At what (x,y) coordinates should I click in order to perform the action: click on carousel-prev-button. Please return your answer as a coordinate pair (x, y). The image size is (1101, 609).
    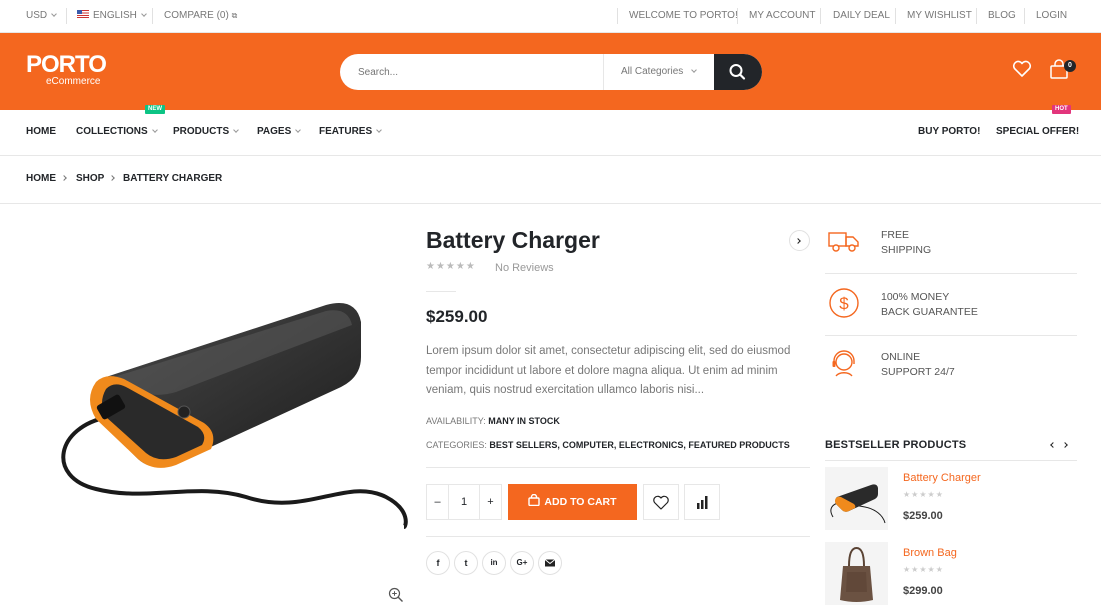
    Looking at the image, I should click on (1053, 445).